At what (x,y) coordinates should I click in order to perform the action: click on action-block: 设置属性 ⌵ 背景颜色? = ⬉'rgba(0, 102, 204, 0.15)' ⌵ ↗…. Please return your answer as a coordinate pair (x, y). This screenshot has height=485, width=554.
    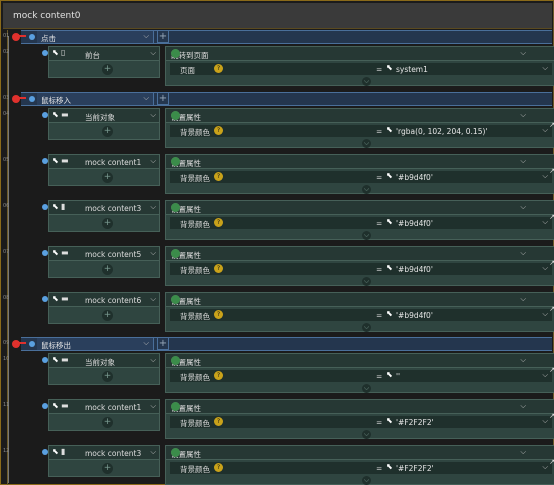
    Looking at the image, I should click on (359, 128).